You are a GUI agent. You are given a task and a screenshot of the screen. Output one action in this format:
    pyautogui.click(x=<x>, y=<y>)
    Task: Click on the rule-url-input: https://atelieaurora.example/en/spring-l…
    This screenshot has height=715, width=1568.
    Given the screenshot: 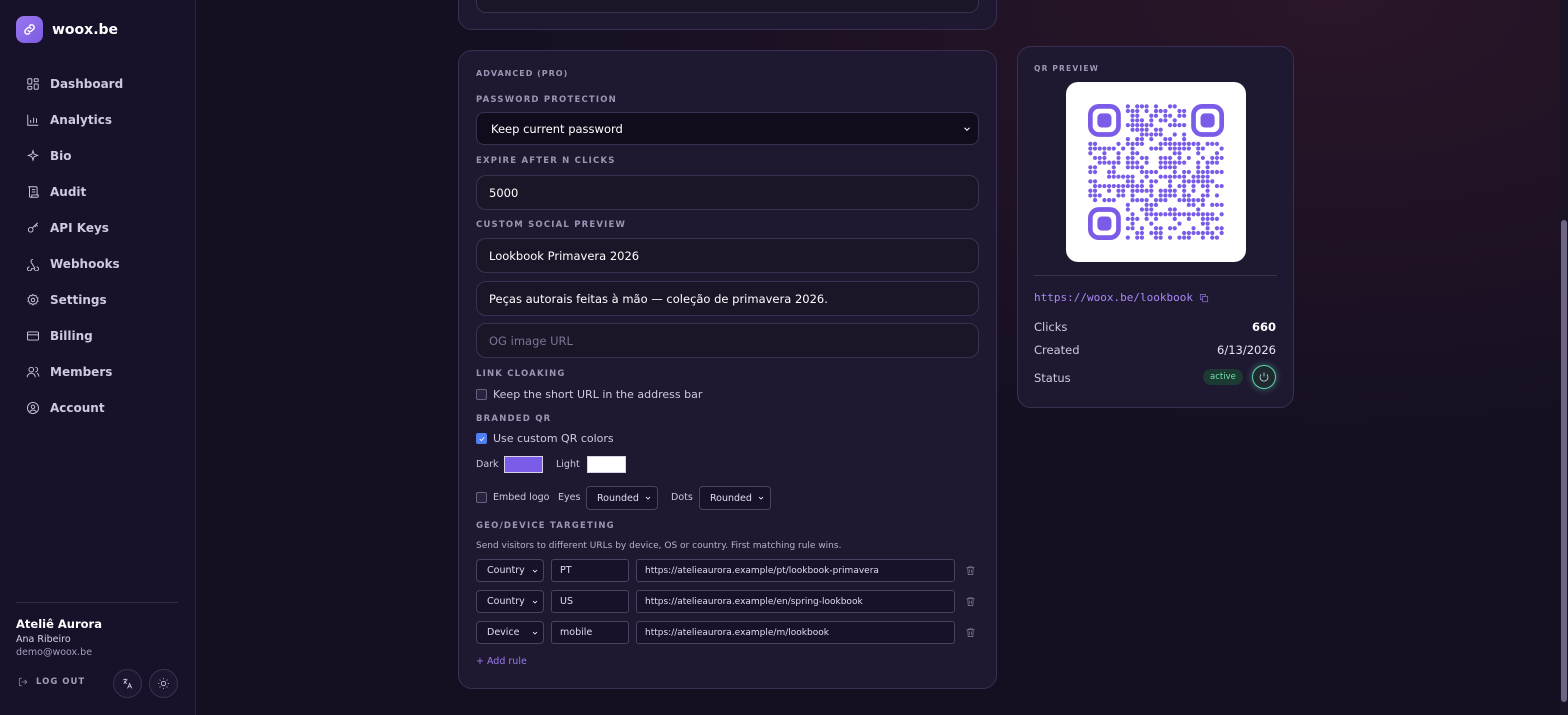 What is the action you would take?
    pyautogui.click(x=795, y=601)
    